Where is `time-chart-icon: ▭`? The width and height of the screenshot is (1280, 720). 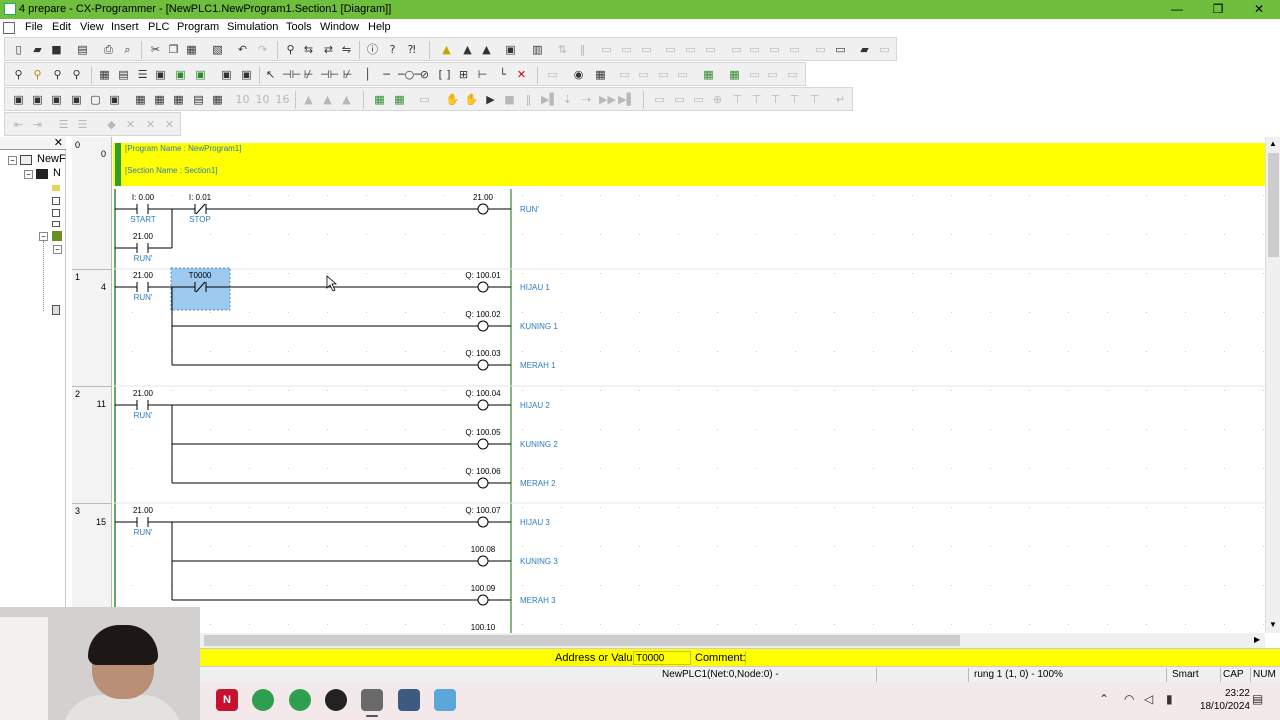
time-chart-icon: ▭ is located at coordinates (754, 74).